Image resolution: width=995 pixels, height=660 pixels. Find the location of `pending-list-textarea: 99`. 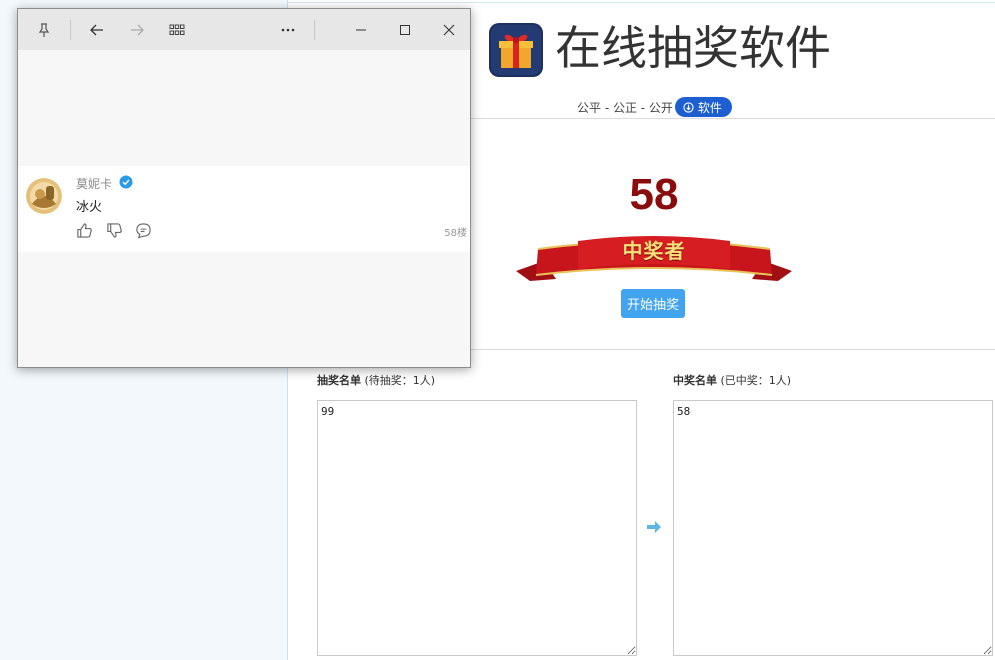

pending-list-textarea: 99 is located at coordinates (477, 528).